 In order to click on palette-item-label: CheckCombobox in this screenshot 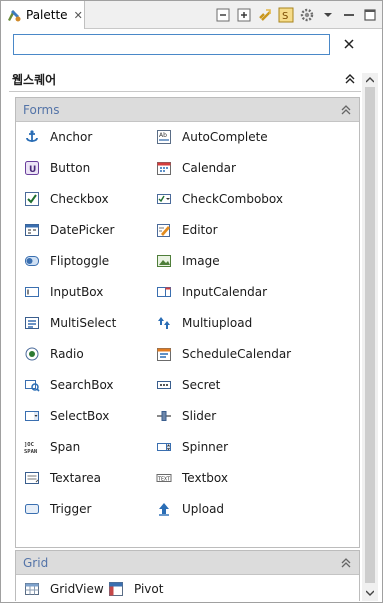, I will do `click(232, 199)`.